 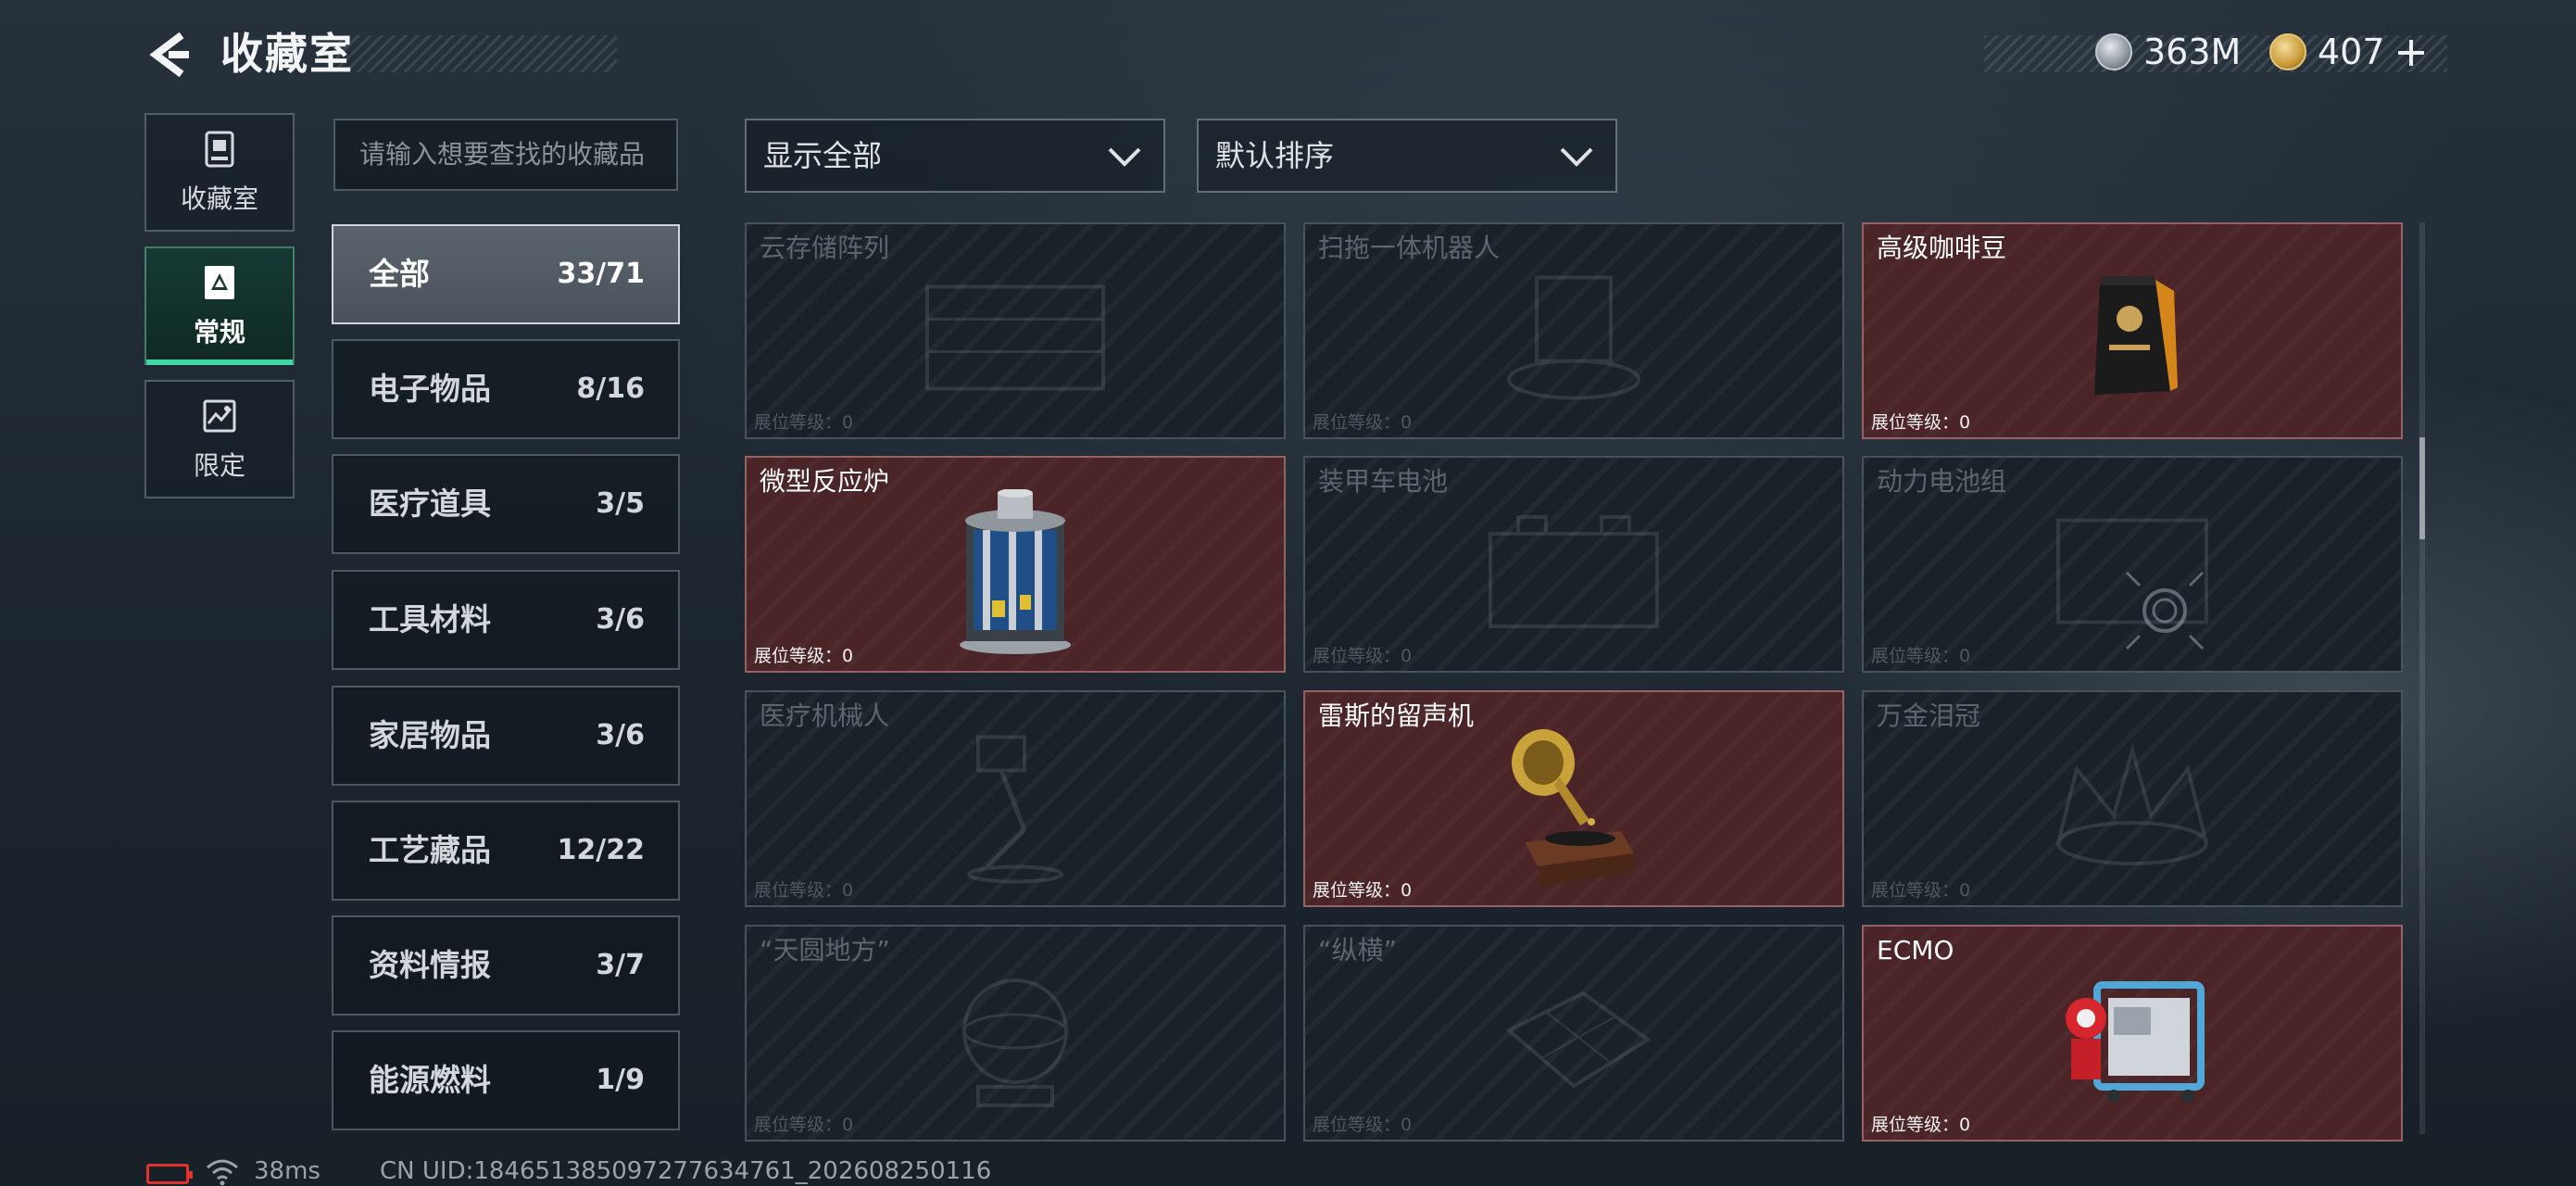 I want to click on sort-dropdown: 默认排序, so click(x=1407, y=156).